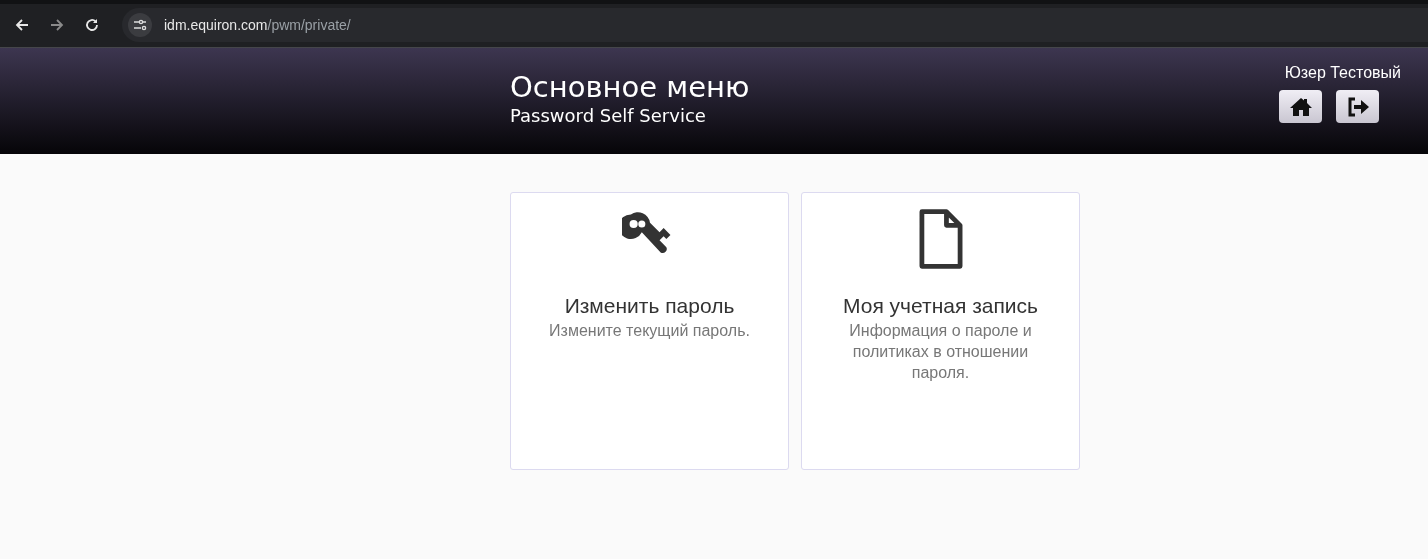 The height and width of the screenshot is (559, 1428). Describe the element at coordinates (309, 25) in the screenshot. I see `url-path: /pwm/private/` at that location.